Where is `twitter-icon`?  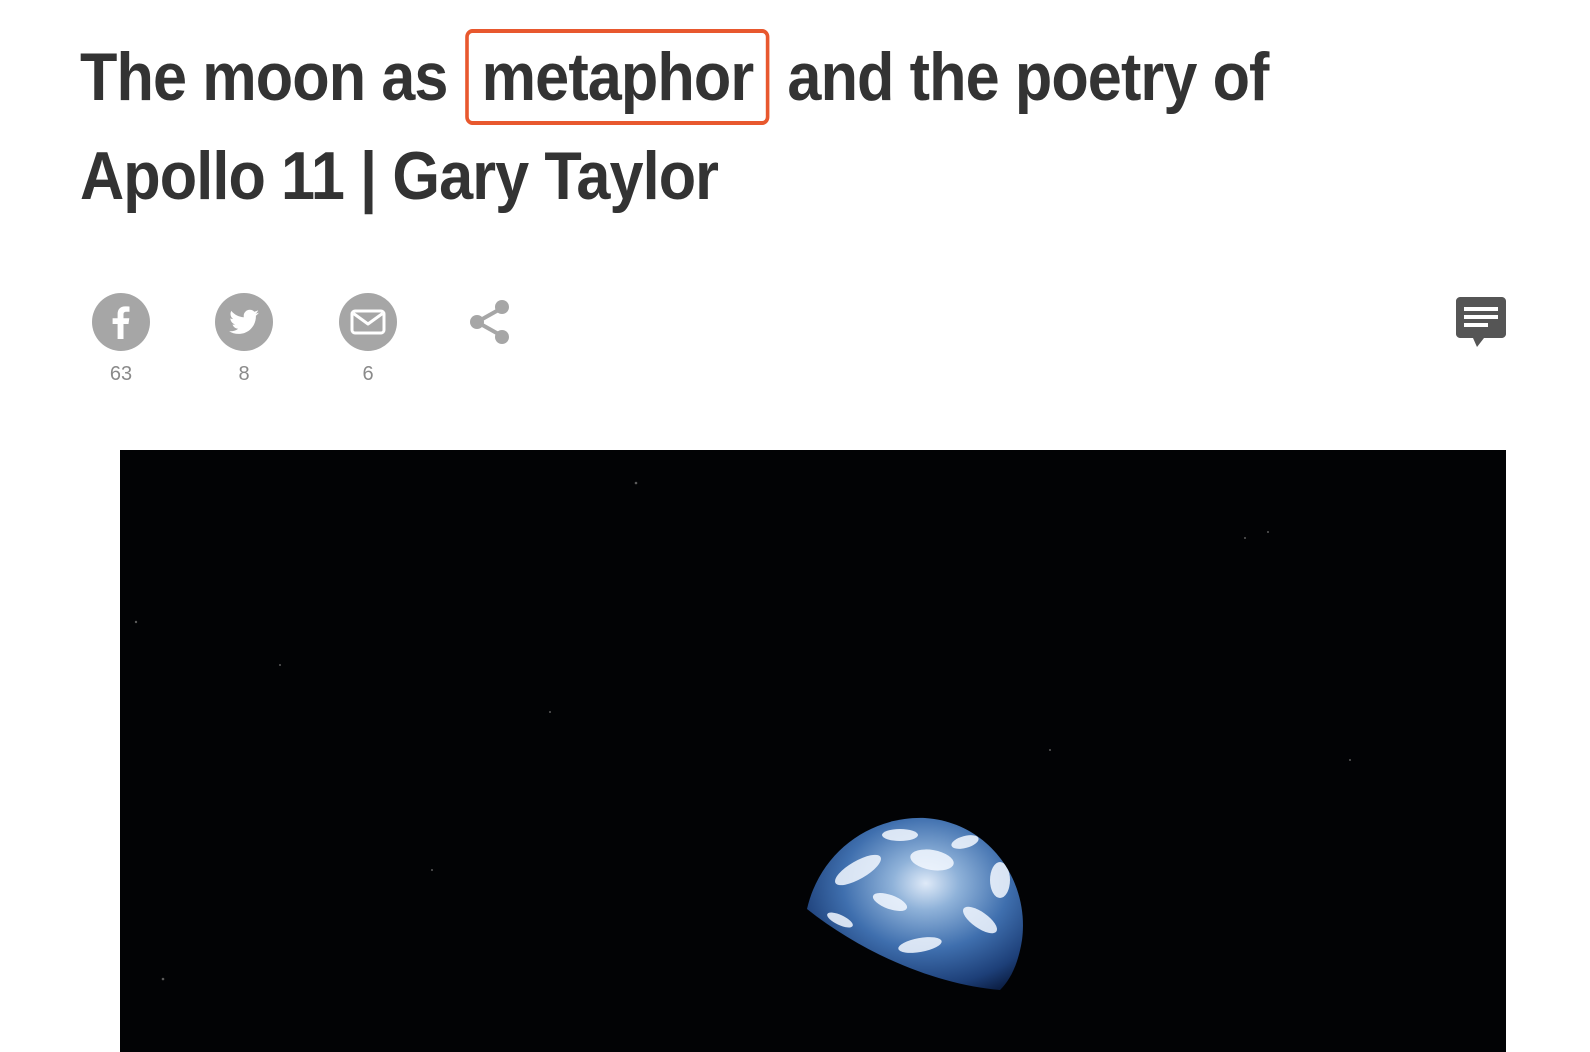
twitter-icon is located at coordinates (244, 322).